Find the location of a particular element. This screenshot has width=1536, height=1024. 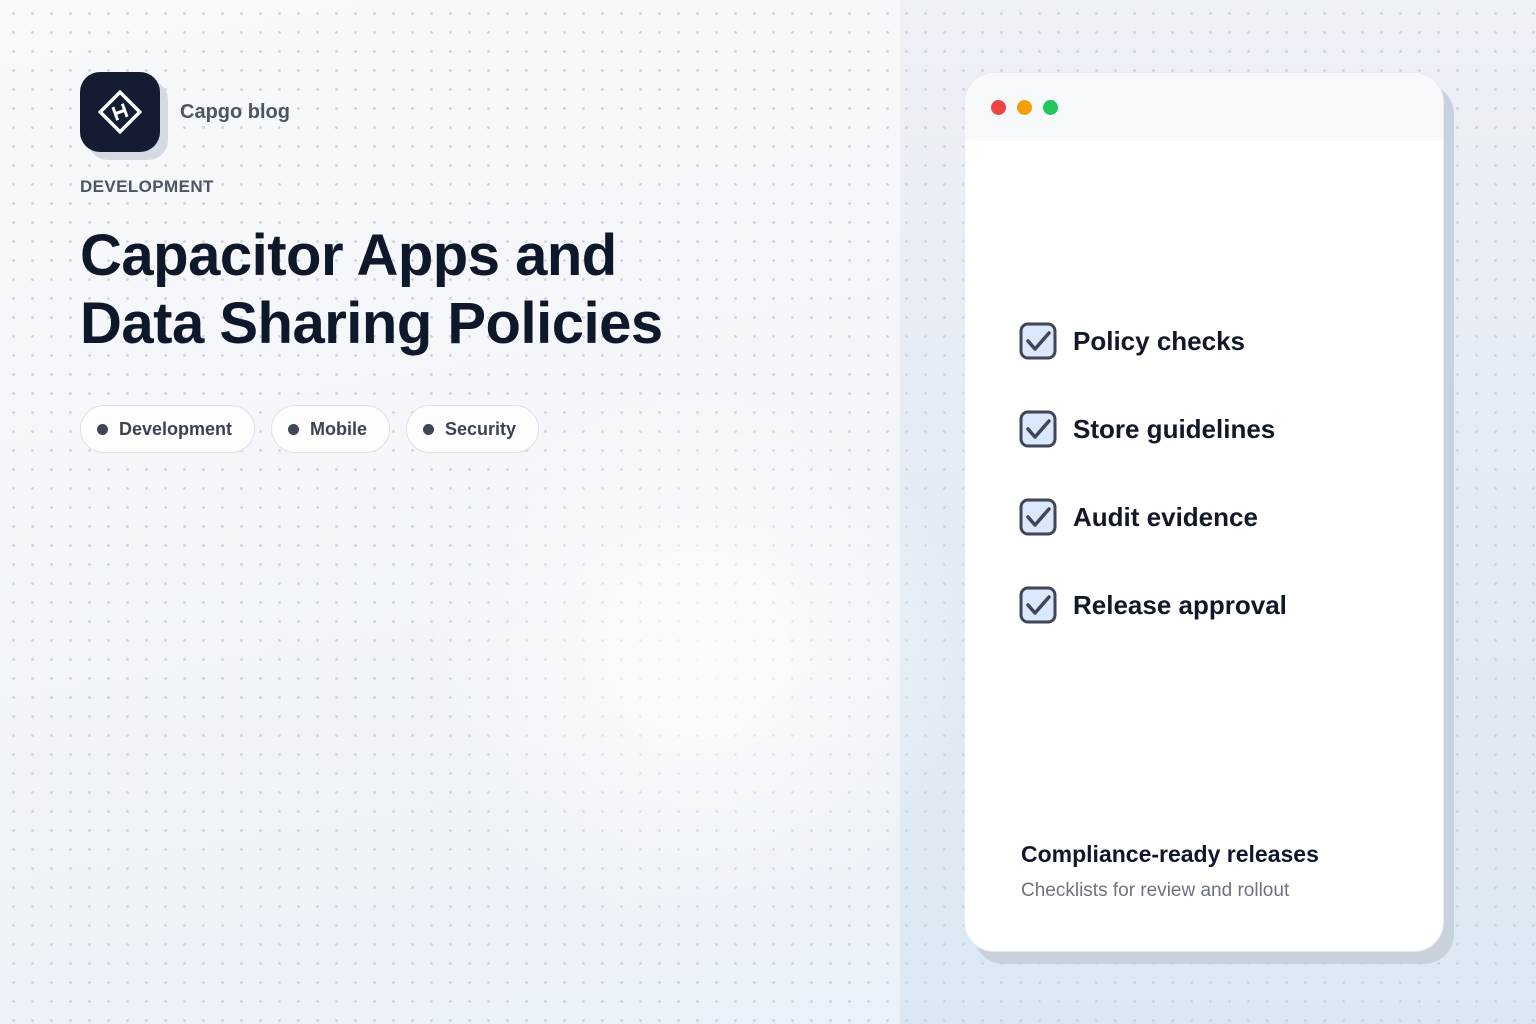

diamond-logo-icon is located at coordinates (120, 112).